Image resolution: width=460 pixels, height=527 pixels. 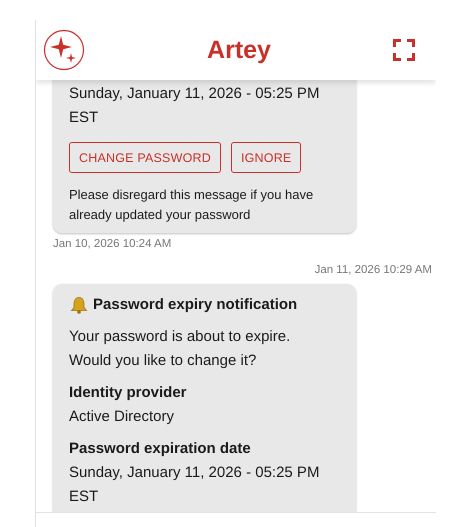 What do you see at coordinates (239, 50) in the screenshot?
I see `app-title: Artey` at bounding box center [239, 50].